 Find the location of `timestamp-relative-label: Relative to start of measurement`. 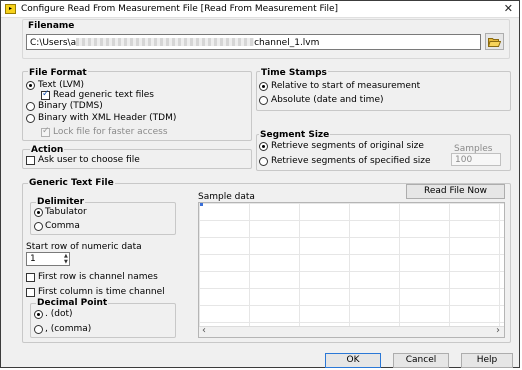

timestamp-relative-label: Relative to start of measurement is located at coordinates (346, 86).